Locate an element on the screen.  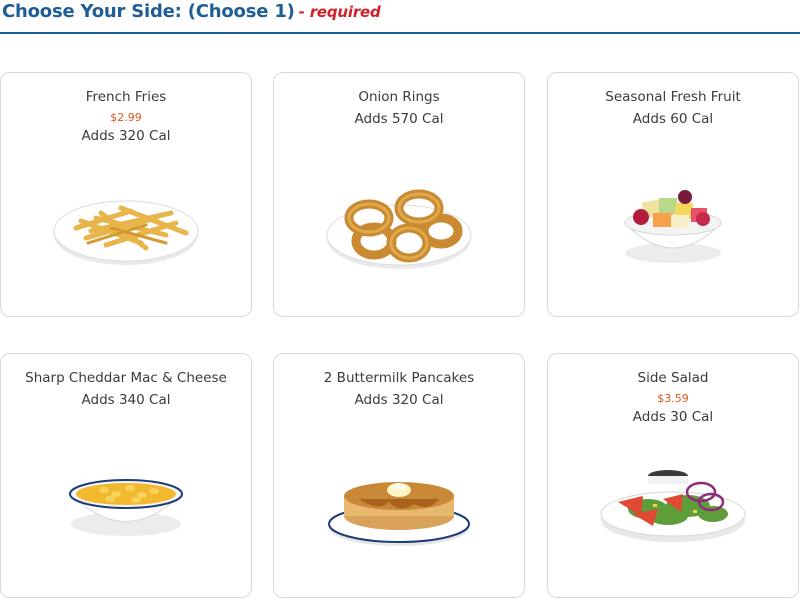
side-option-seasonal-fresh-fruit: Seasonal Fresh Fruit Adds 60 Cal is located at coordinates (673, 194).